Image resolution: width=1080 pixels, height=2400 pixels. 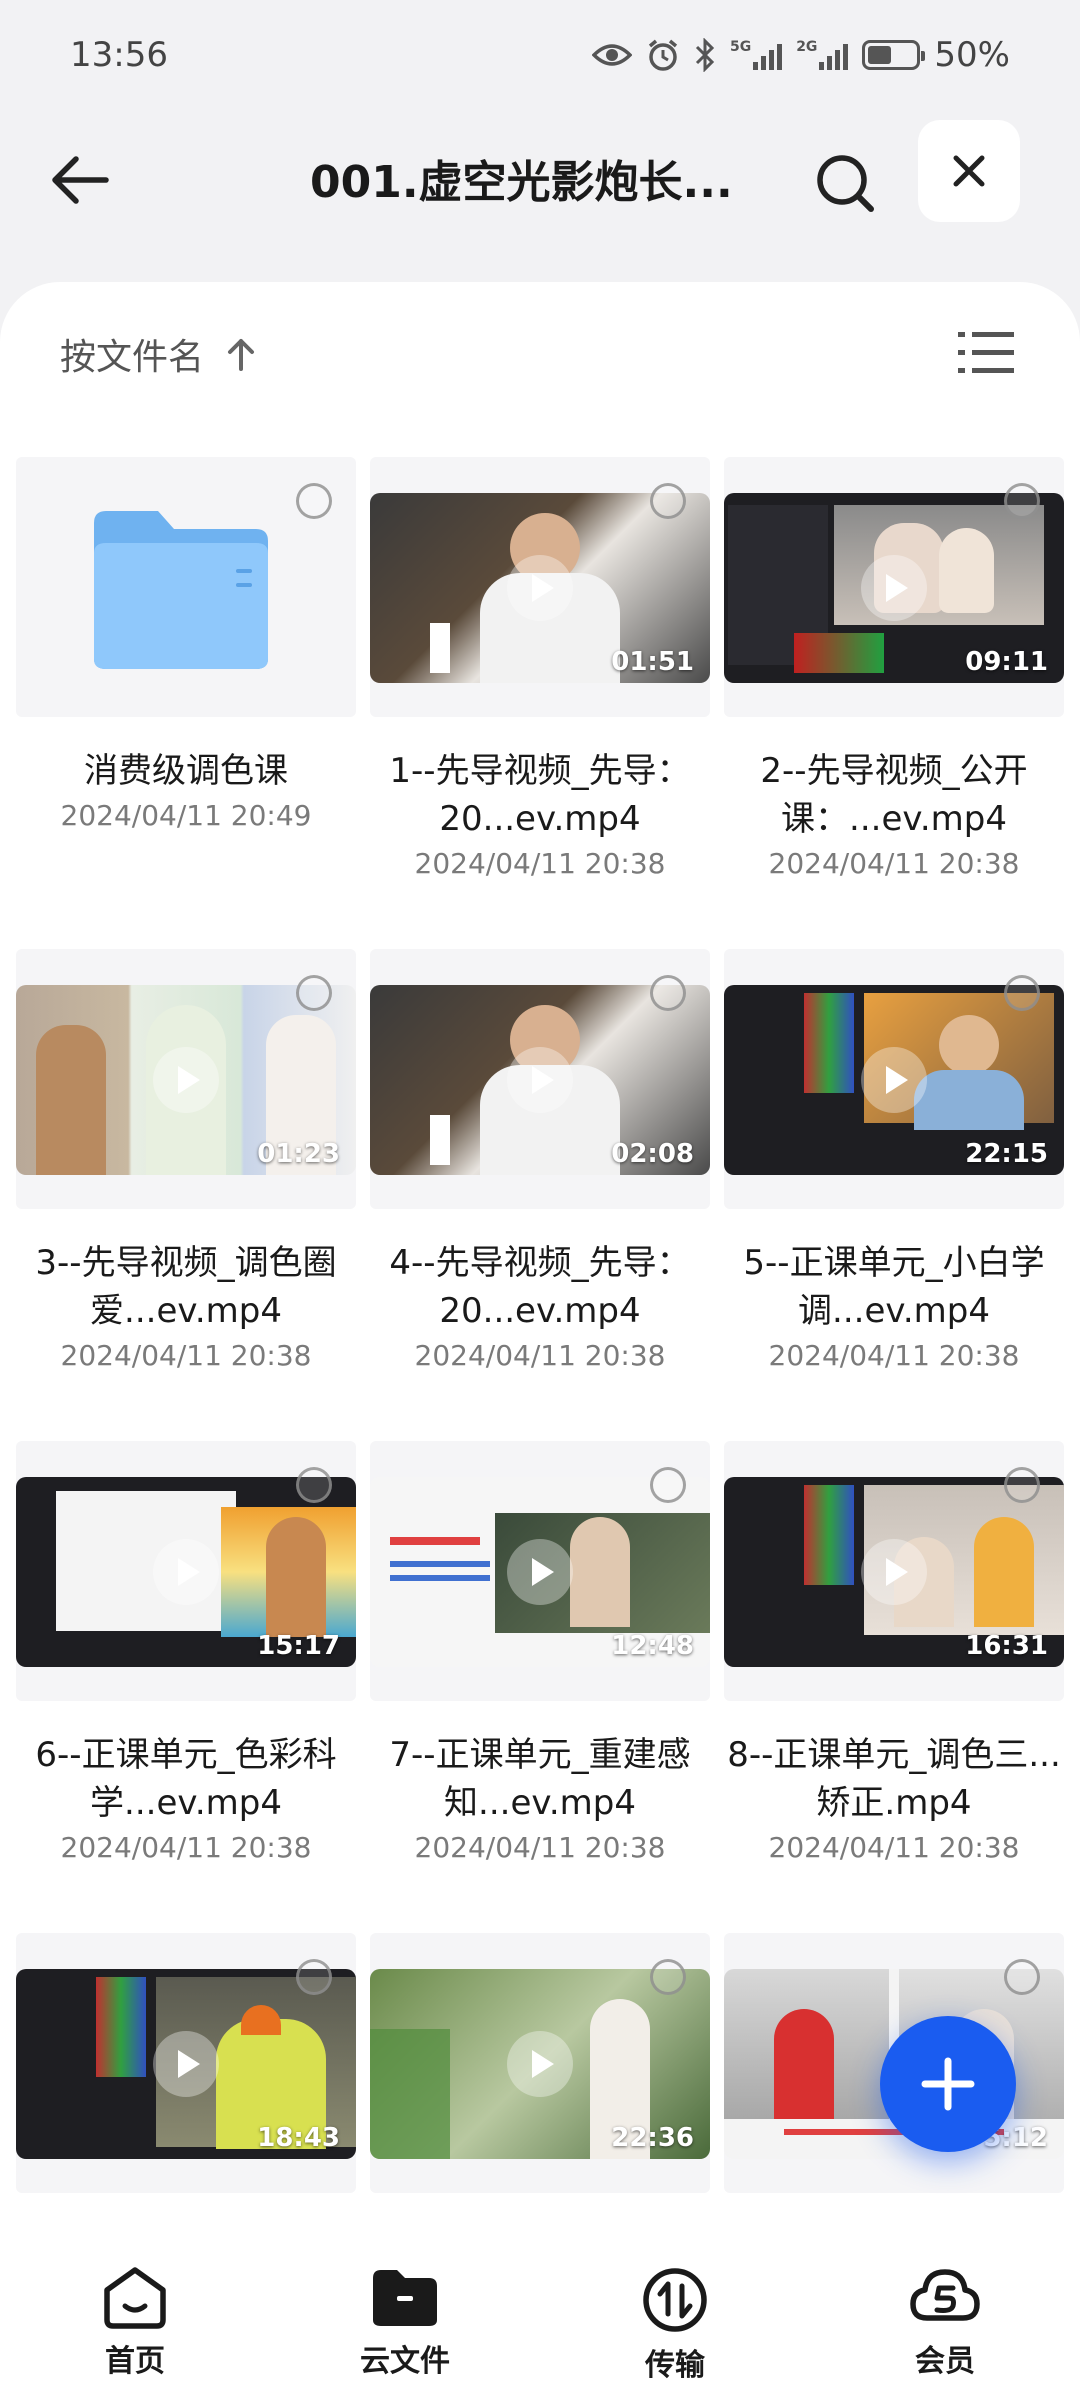 What do you see at coordinates (652, 1154) in the screenshot?
I see `video-duration: 02:08` at bounding box center [652, 1154].